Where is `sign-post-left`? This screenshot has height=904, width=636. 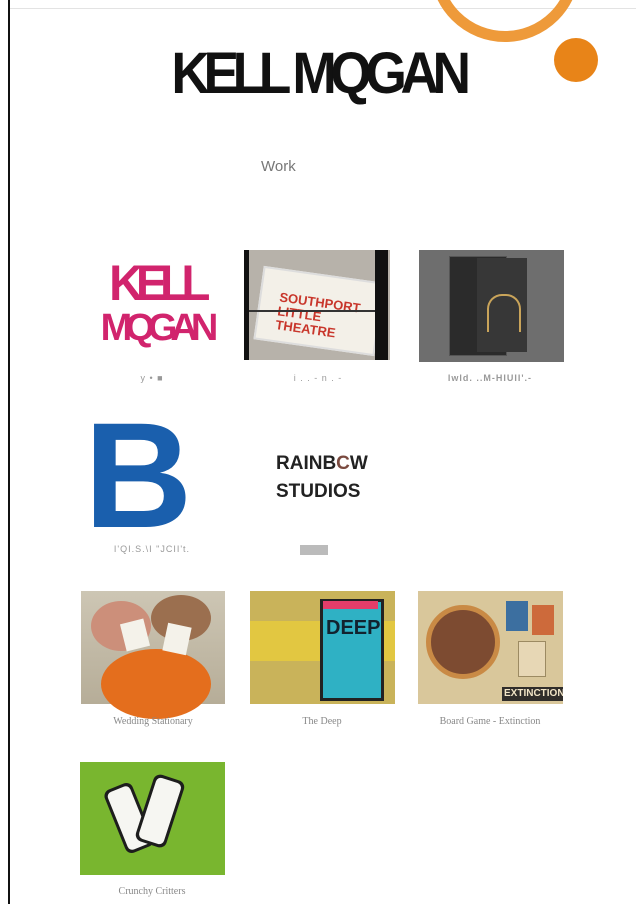
sign-post-left is located at coordinates (246, 305).